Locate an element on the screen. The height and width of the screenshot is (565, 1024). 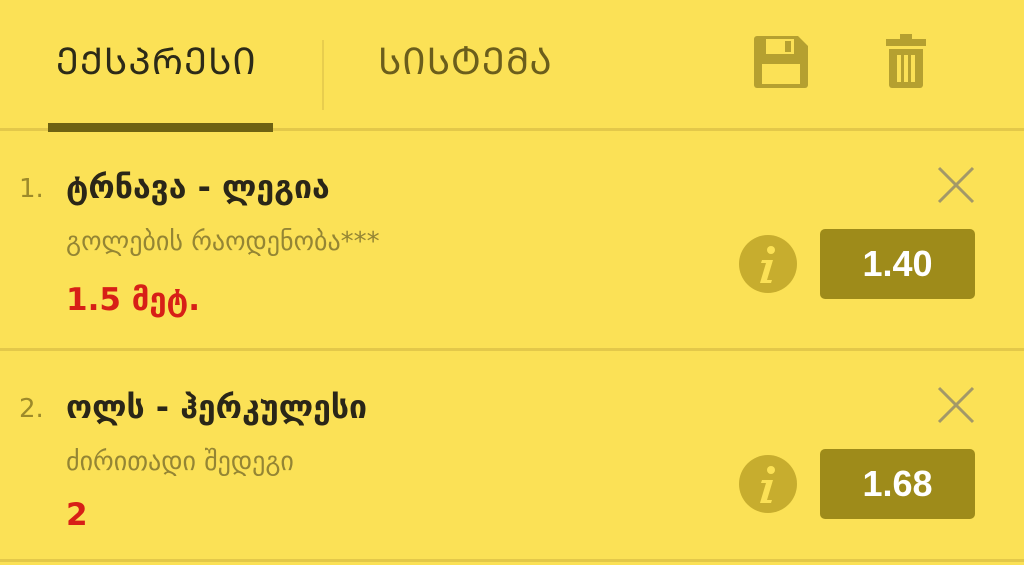
bet-market: გოლების რაოდენობა*** is located at coordinates (223, 242).